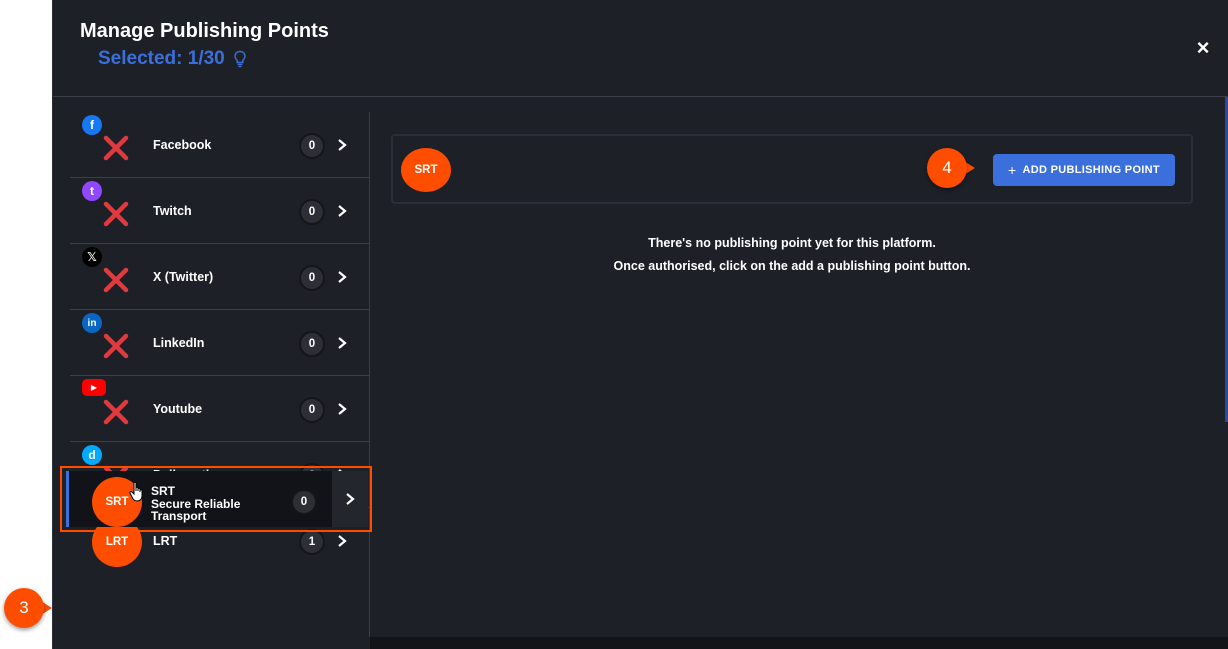  I want to click on dailymotion-icon: d, so click(92, 455).